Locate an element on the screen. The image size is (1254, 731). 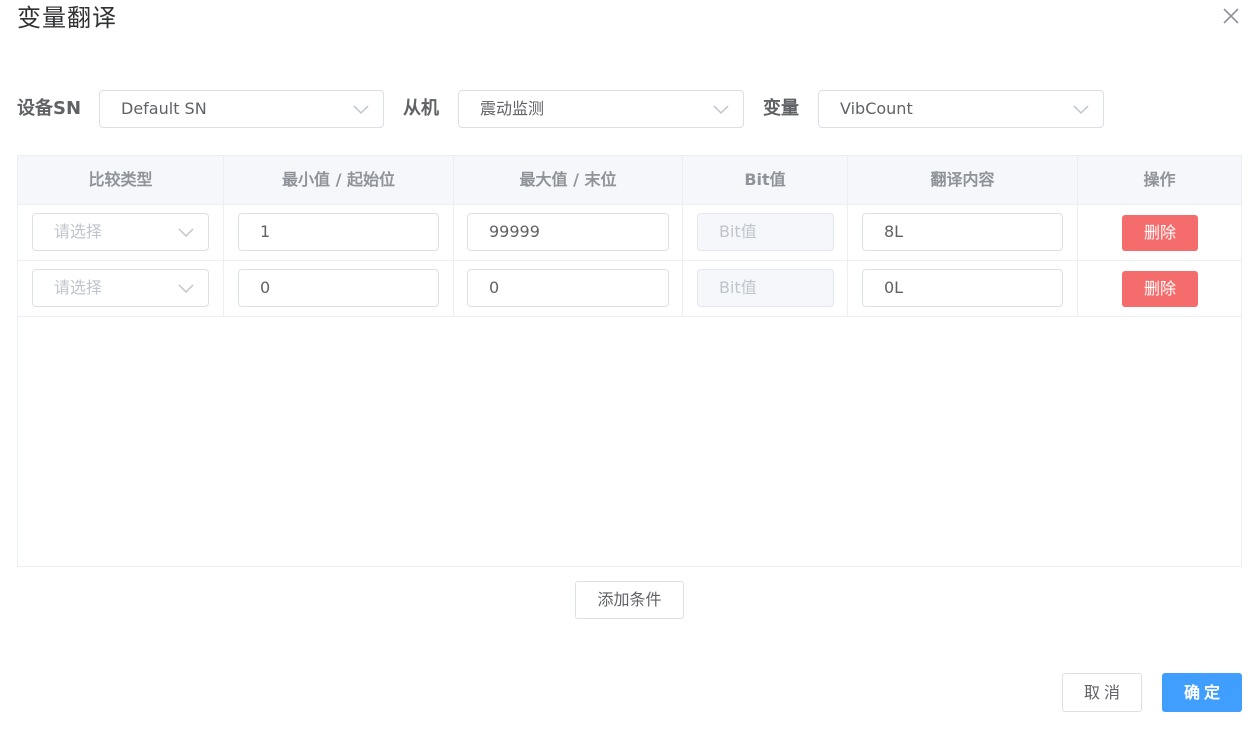
max-cell: 0 is located at coordinates (568, 288).